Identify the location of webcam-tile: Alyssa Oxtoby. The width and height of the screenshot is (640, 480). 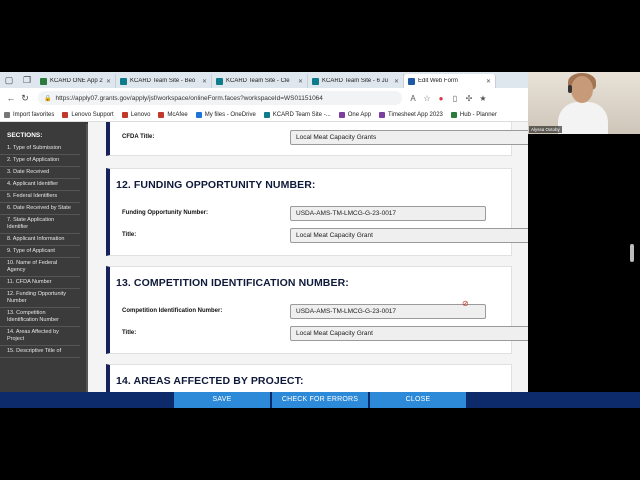
(584, 103).